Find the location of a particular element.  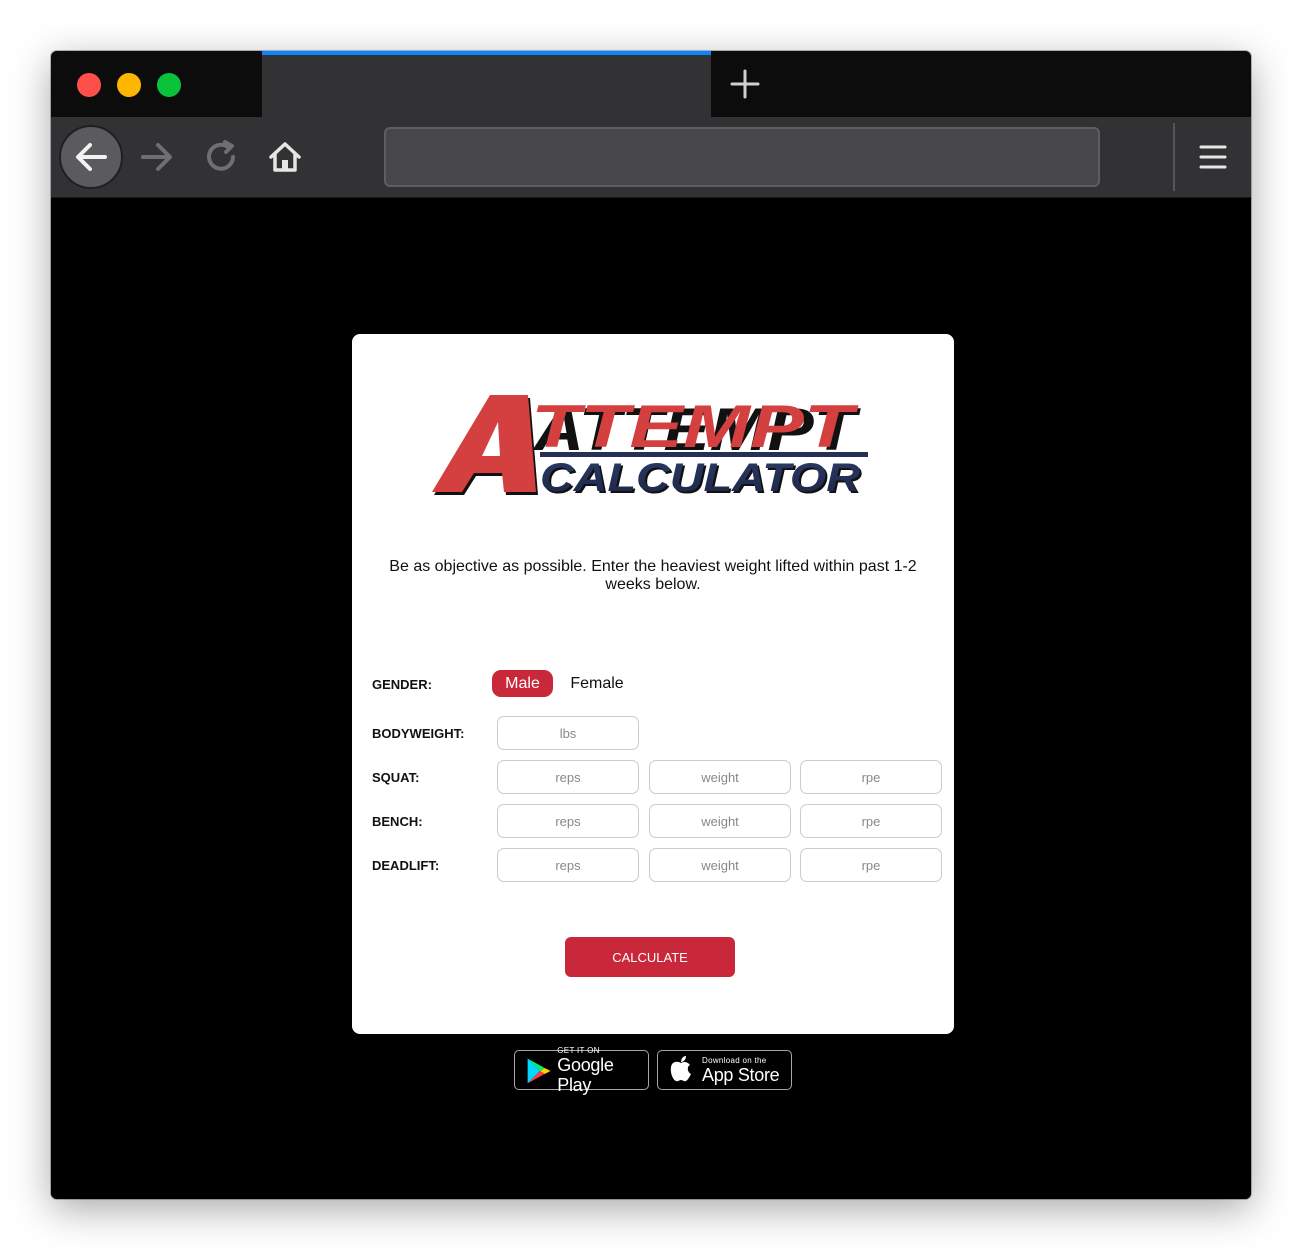

app-store-badge: Download on the App Store is located at coordinates (724, 1070).